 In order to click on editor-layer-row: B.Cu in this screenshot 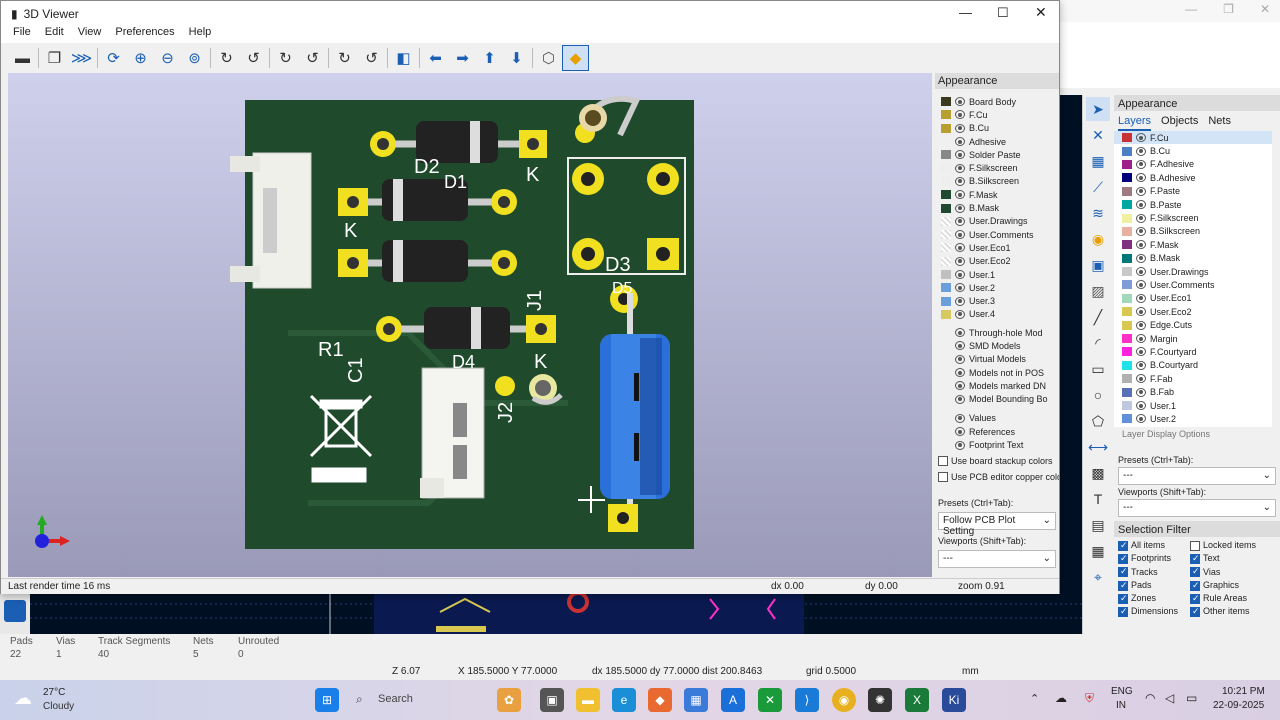, I will do `click(1193, 150)`.